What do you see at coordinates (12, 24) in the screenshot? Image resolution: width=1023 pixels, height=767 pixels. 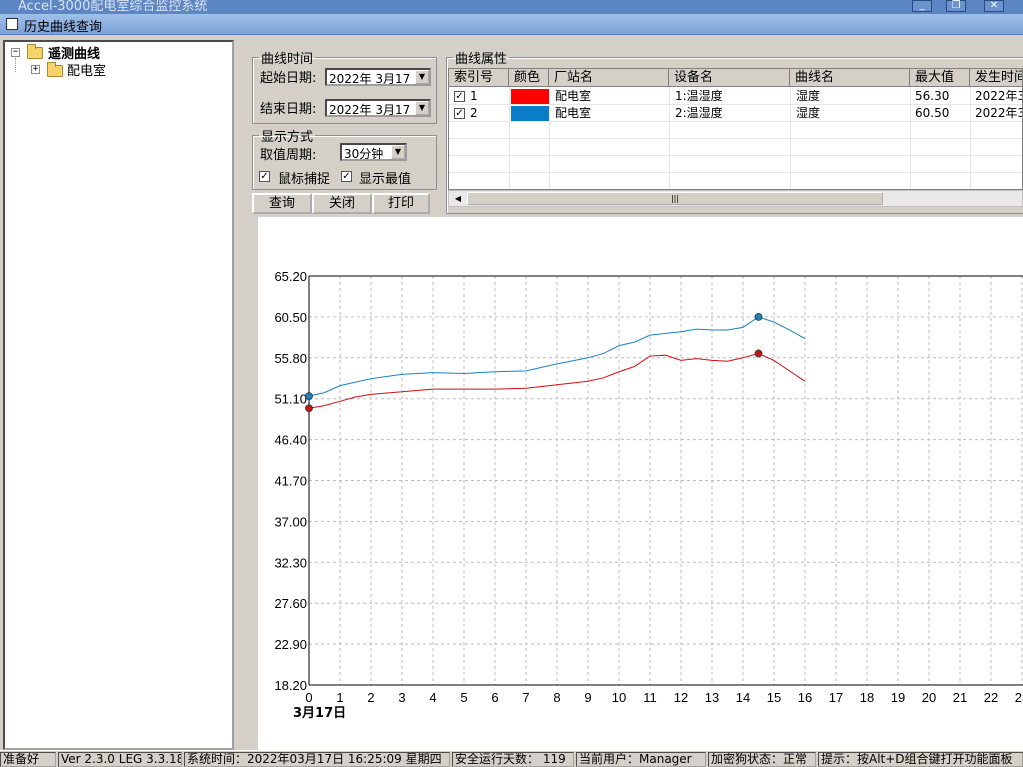 I see `window-icon` at bounding box center [12, 24].